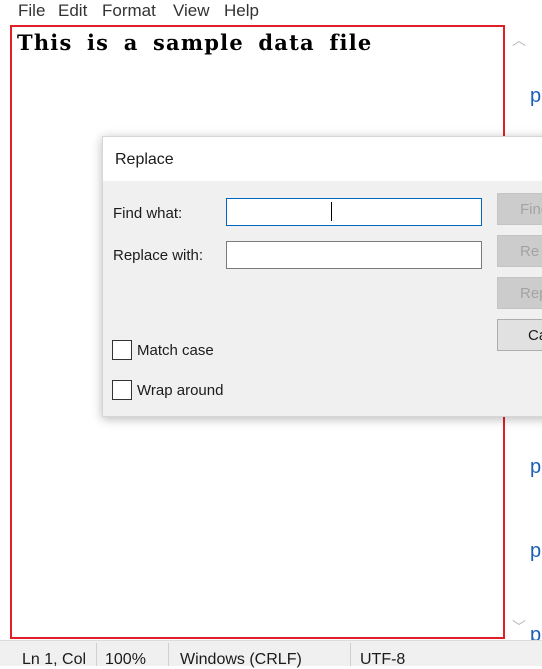 The image size is (542, 669). Describe the element at coordinates (354, 255) in the screenshot. I see `replace-with-input` at that location.